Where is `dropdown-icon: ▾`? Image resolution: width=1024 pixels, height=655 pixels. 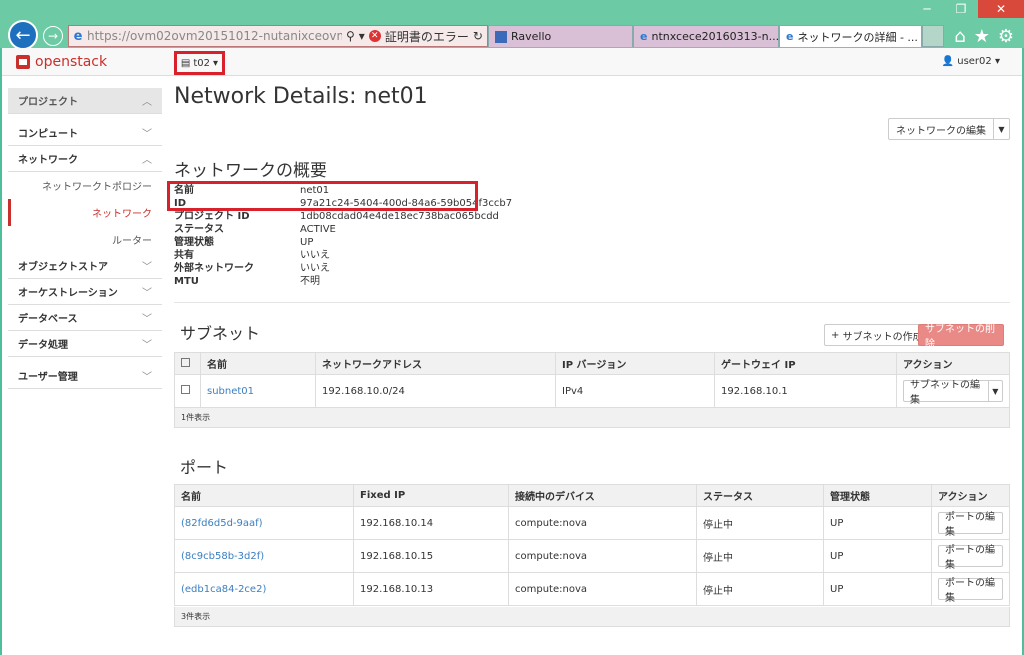
dropdown-icon: ▾ is located at coordinates (362, 36).